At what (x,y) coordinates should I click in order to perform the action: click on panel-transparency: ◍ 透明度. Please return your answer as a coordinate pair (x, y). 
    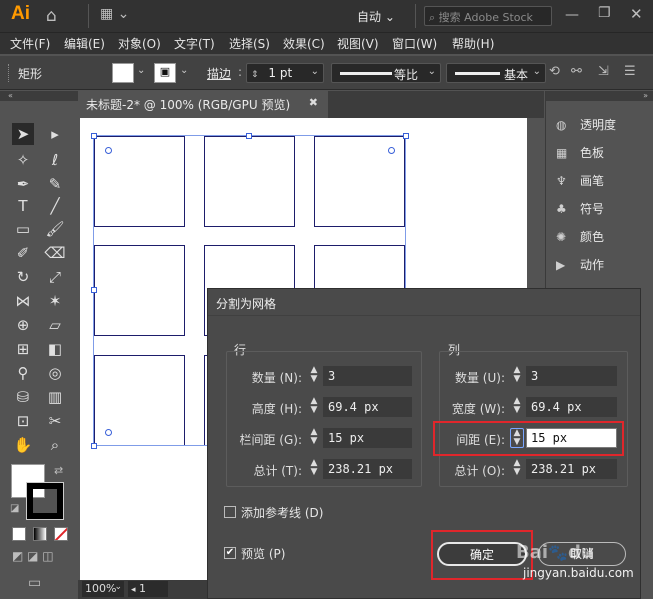
    Looking at the image, I should click on (586, 127).